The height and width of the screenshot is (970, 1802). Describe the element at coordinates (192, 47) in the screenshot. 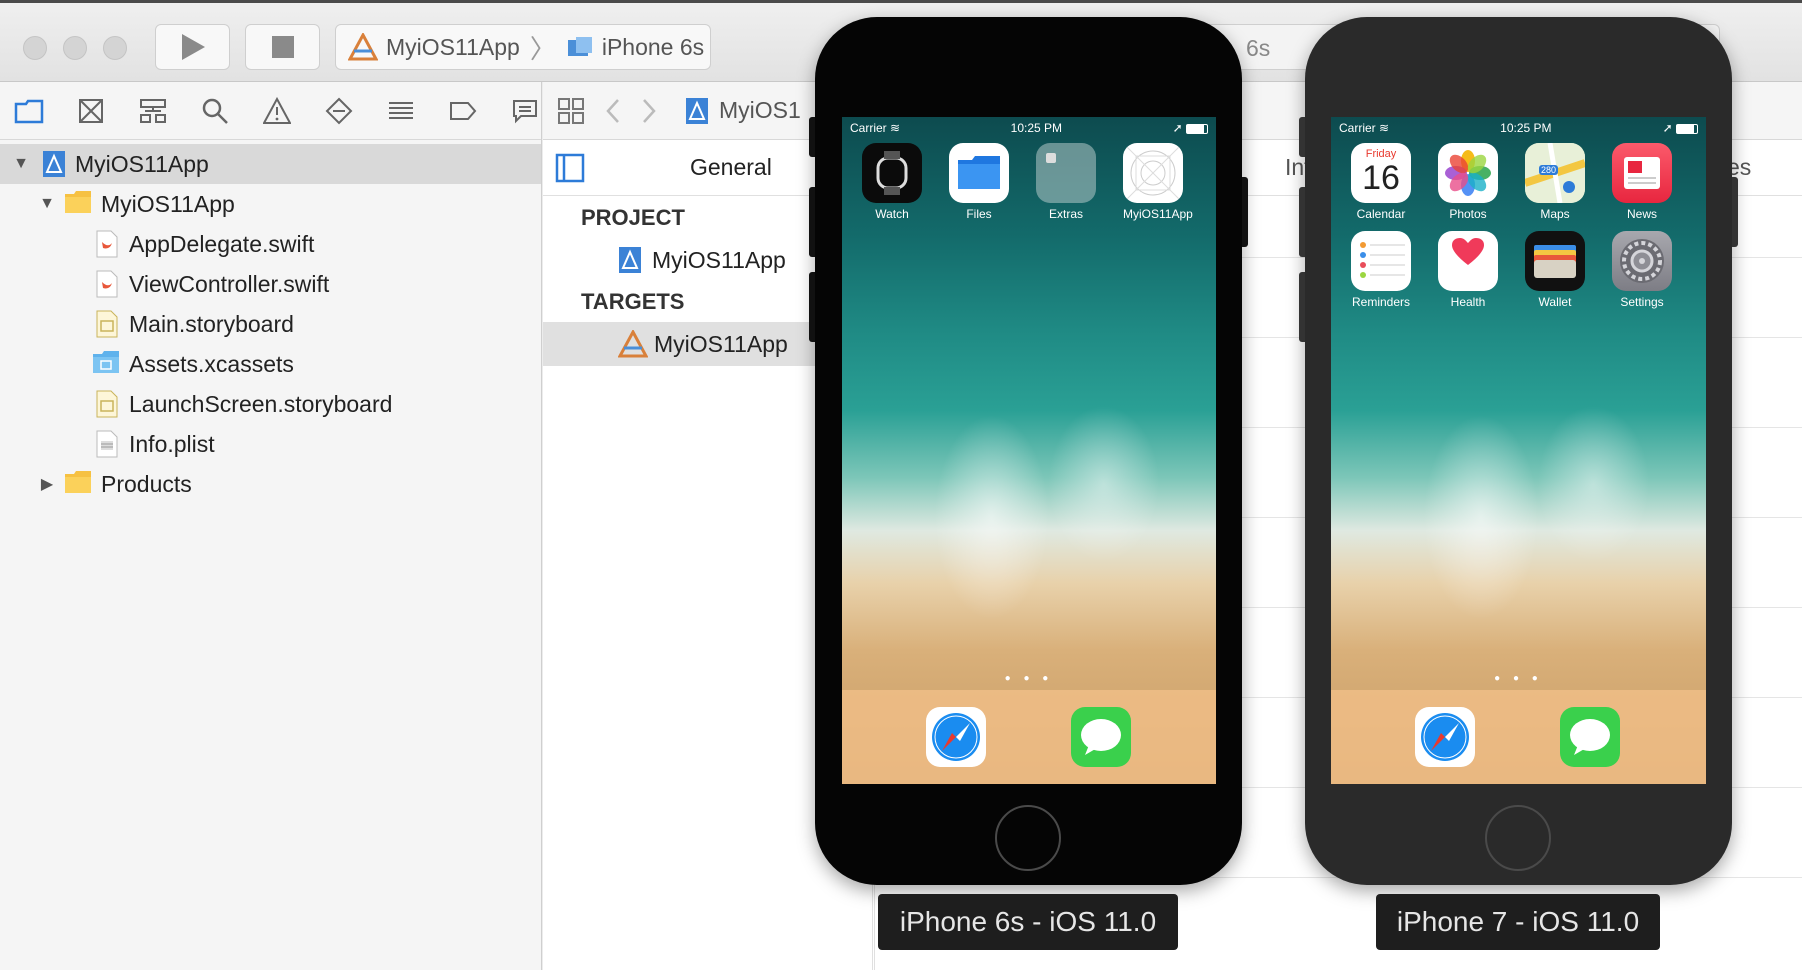

I see `run-button` at that location.